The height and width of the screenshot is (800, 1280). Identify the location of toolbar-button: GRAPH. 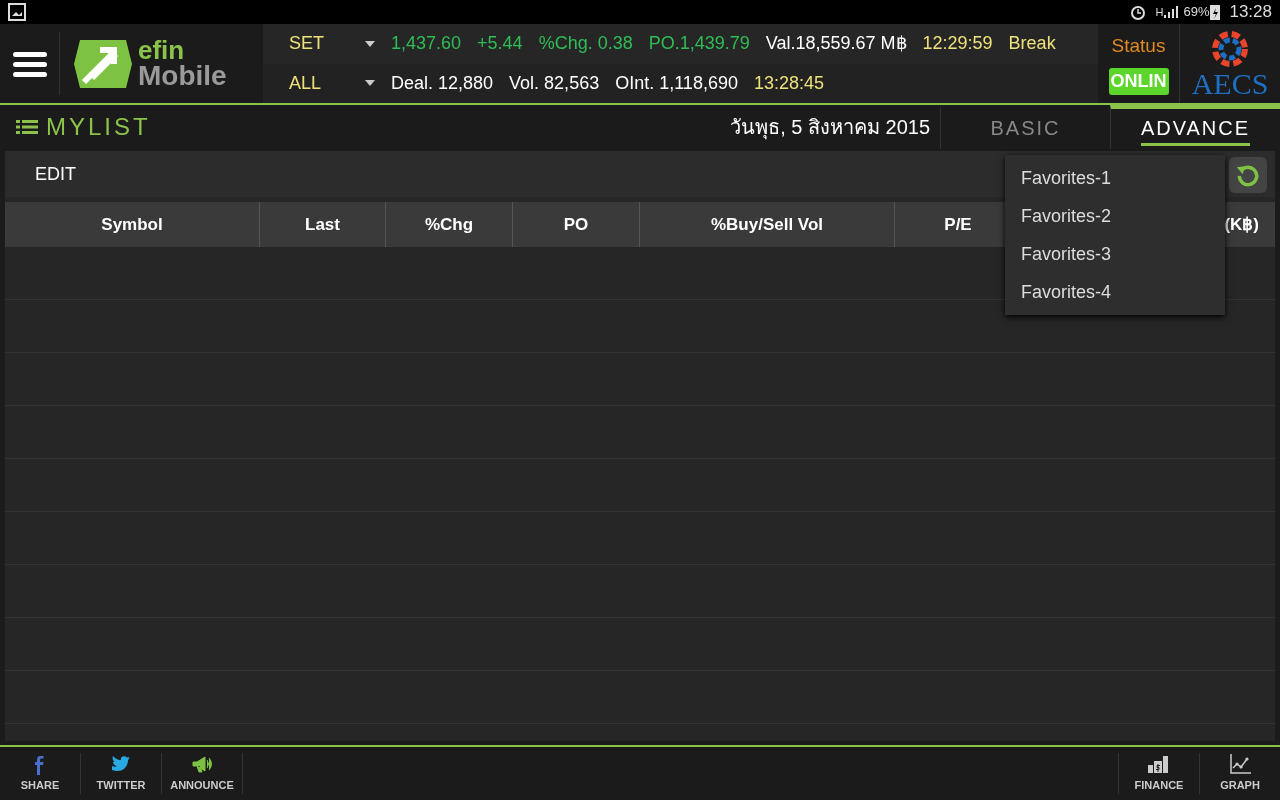
(1239, 773).